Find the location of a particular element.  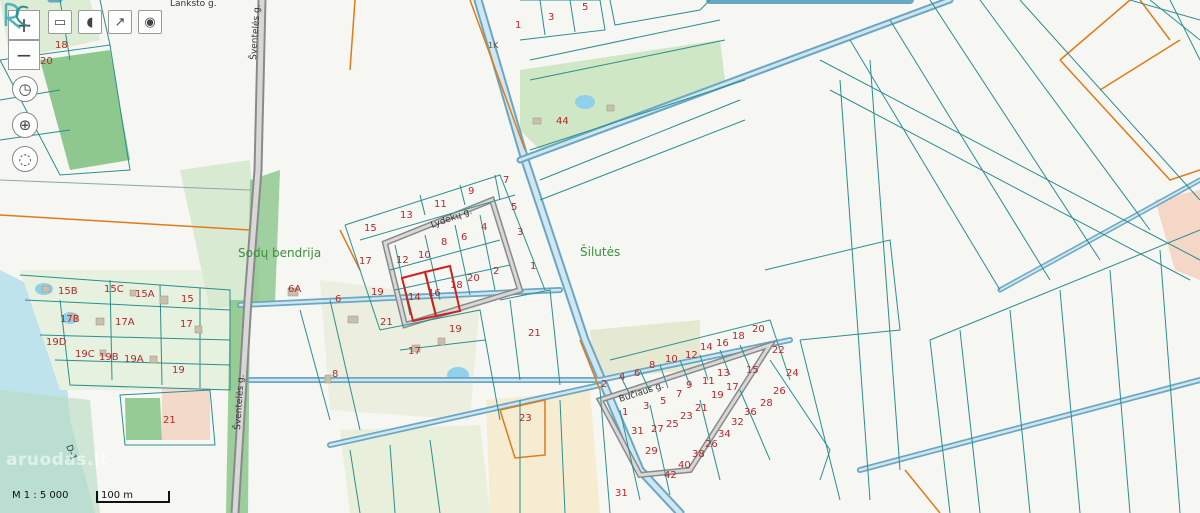

parcel-label-s11: 11 is located at coordinates (708, 381).